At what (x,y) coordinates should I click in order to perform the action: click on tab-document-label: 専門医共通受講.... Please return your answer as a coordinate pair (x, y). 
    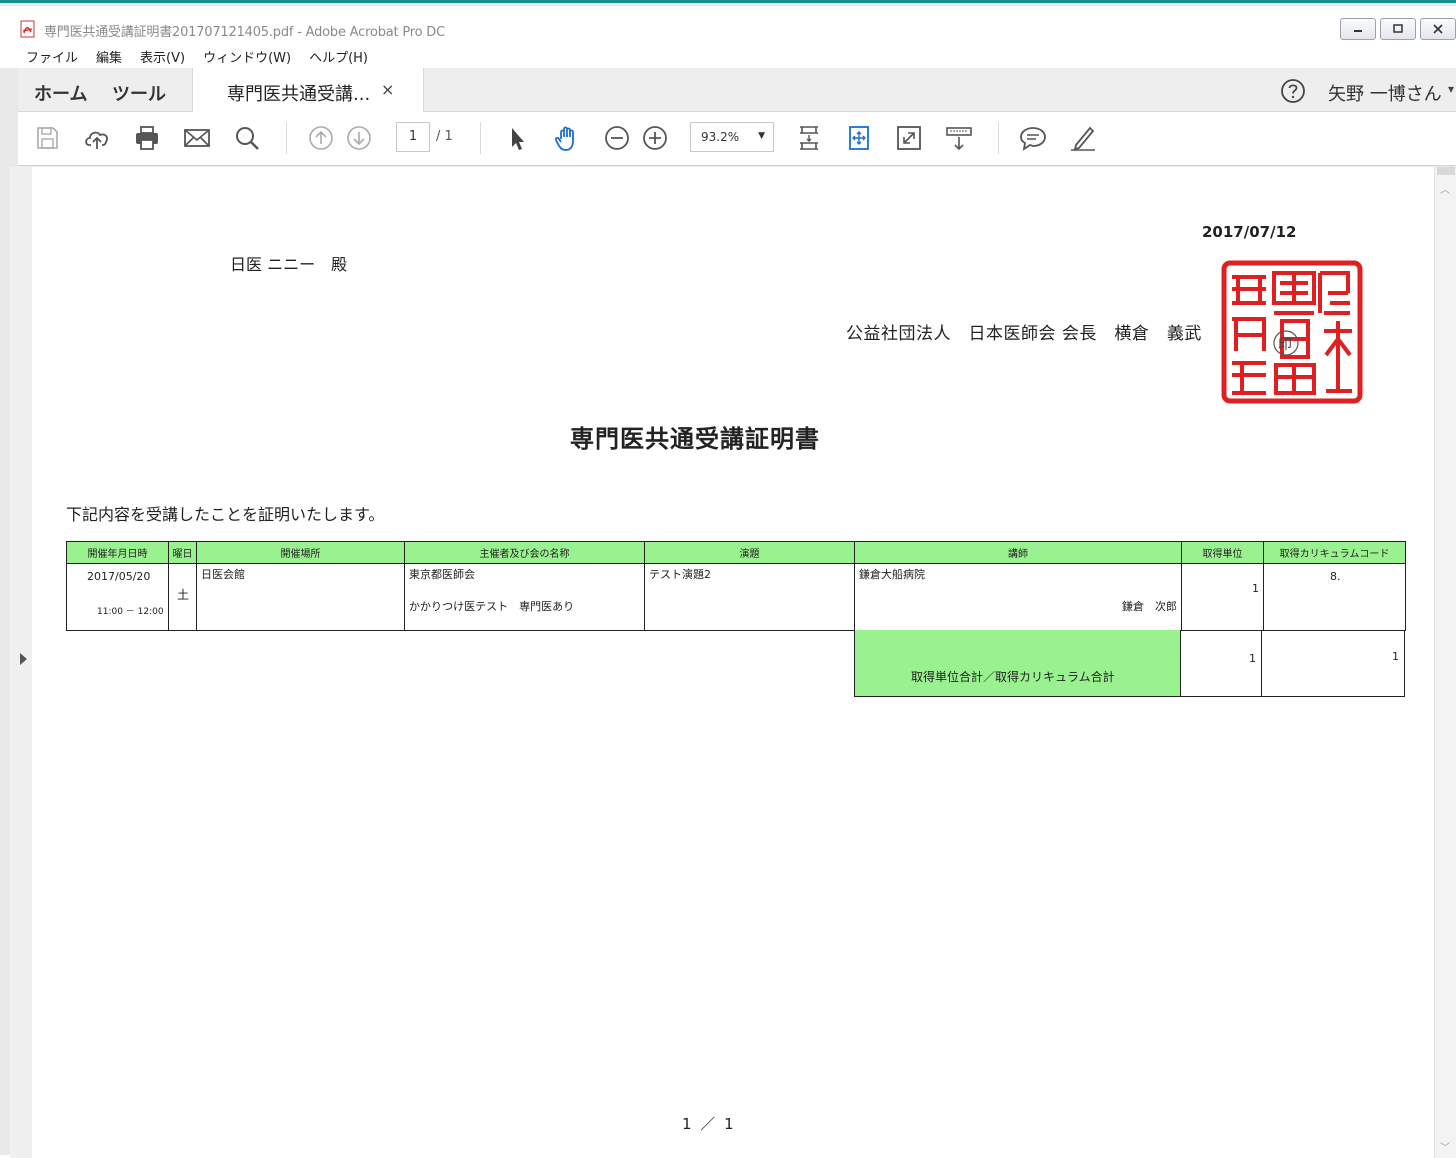
    Looking at the image, I should click on (299, 94).